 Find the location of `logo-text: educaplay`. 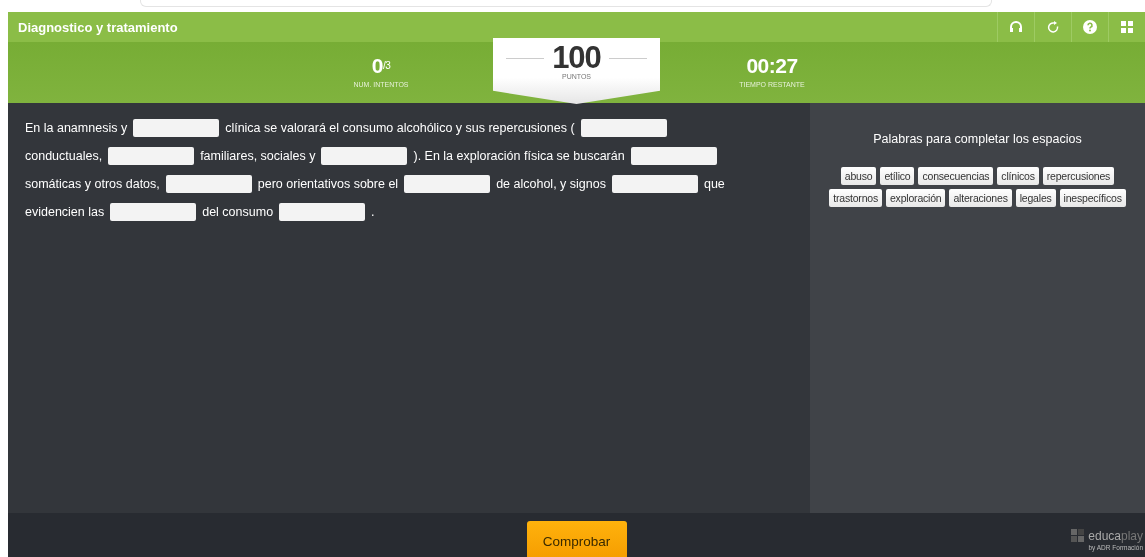

logo-text: educaplay is located at coordinates (1115, 536).